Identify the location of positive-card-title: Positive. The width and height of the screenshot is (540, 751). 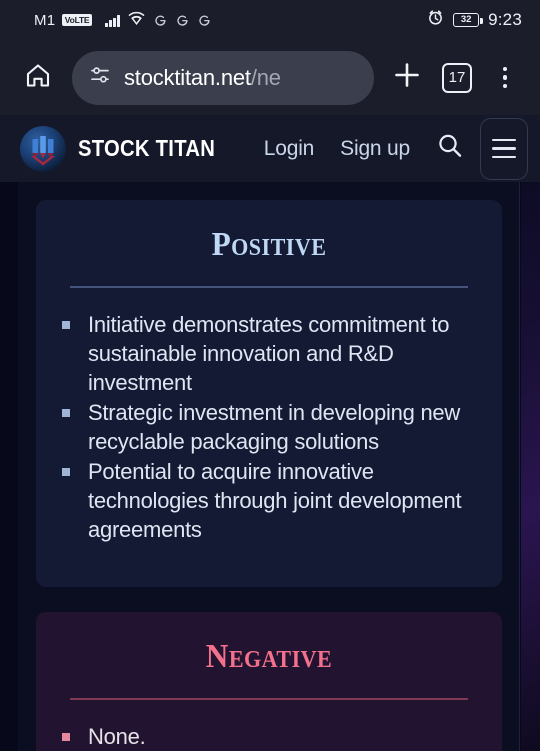
(269, 244).